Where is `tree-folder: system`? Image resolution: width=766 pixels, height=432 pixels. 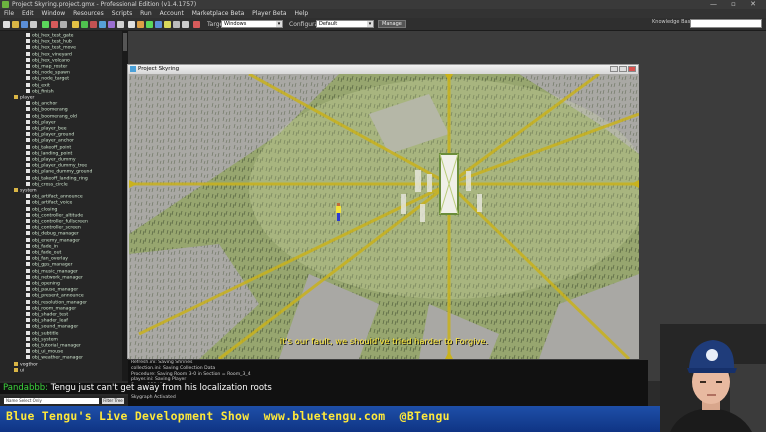
tree-folder: system is located at coordinates (25, 191).